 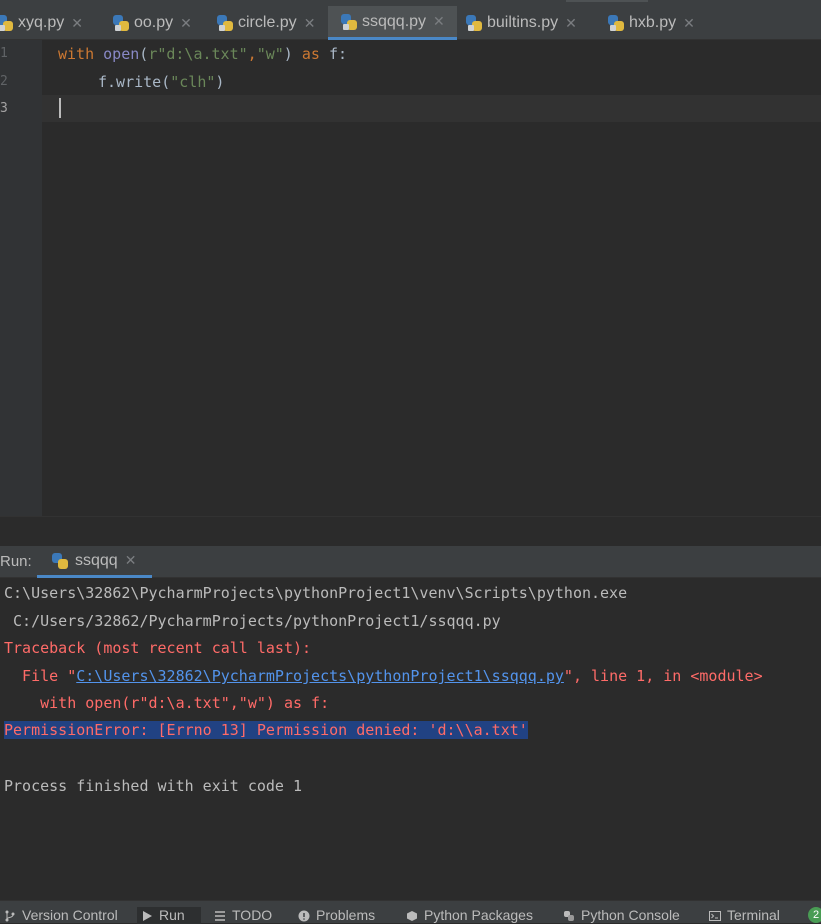 I want to click on keyword-as: as, so click(x=310, y=54).